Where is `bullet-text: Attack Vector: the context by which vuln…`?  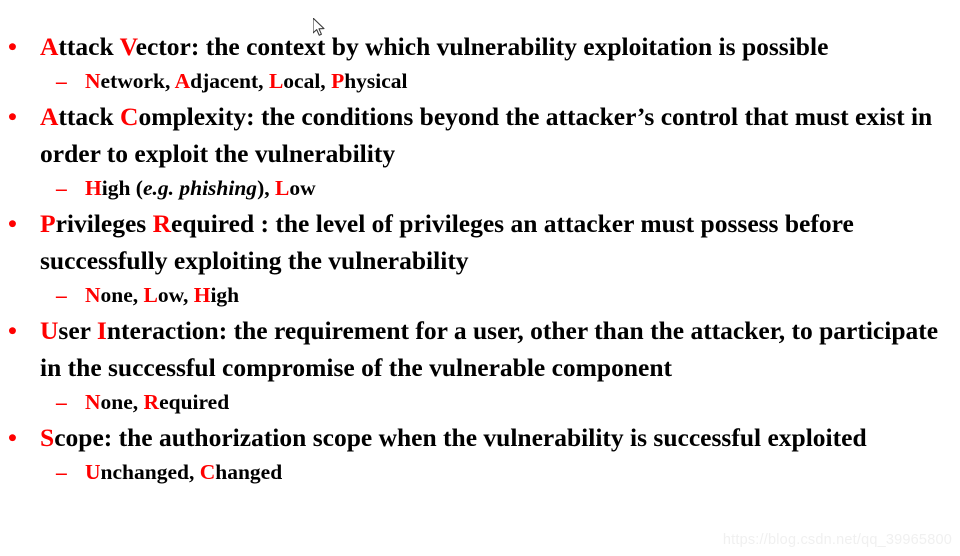
bullet-text: Attack Vector: the context by which vuln… is located at coordinates (434, 46).